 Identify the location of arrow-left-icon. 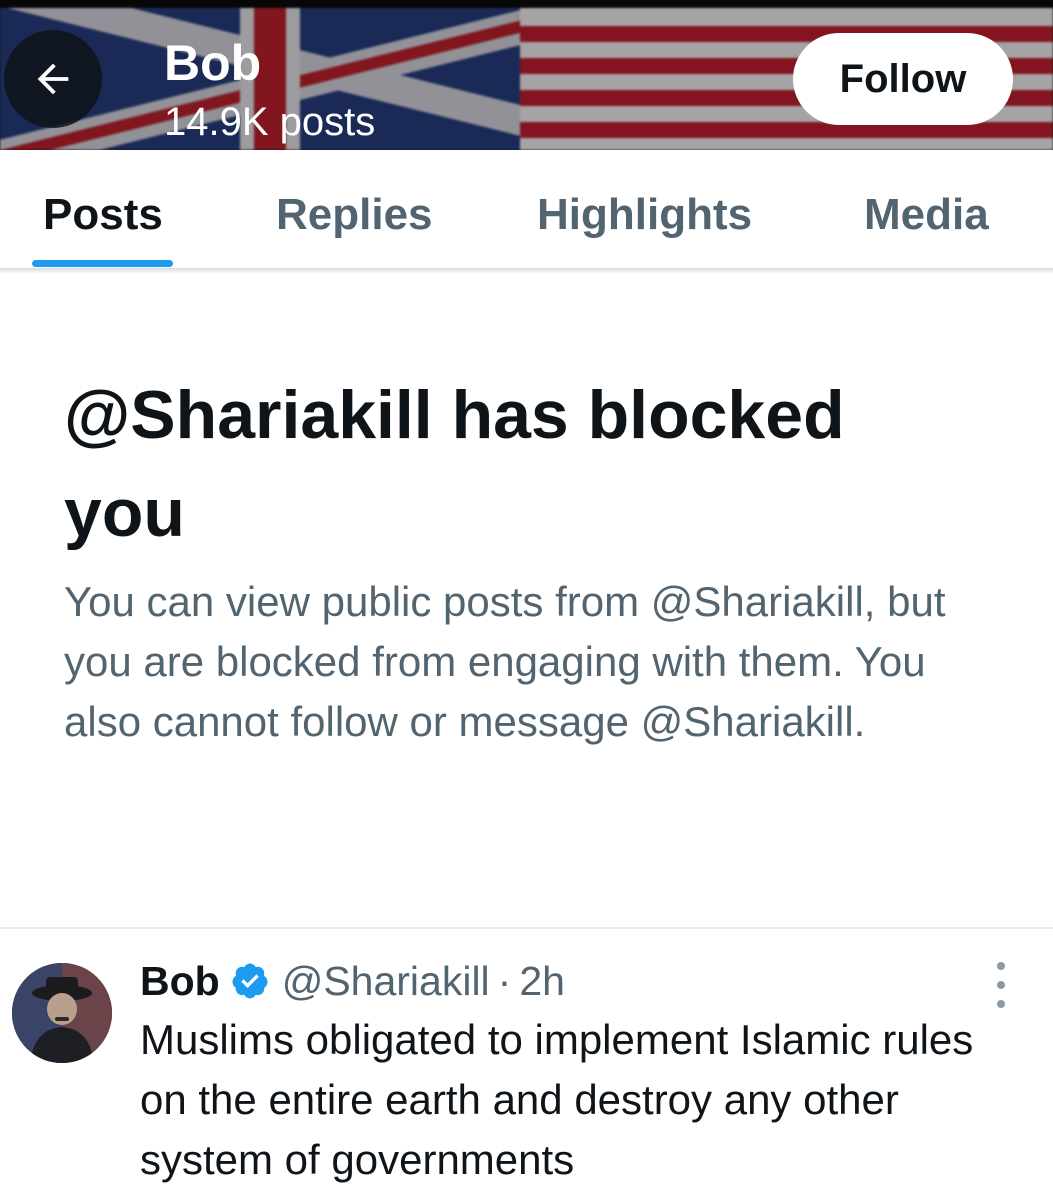
(53, 79).